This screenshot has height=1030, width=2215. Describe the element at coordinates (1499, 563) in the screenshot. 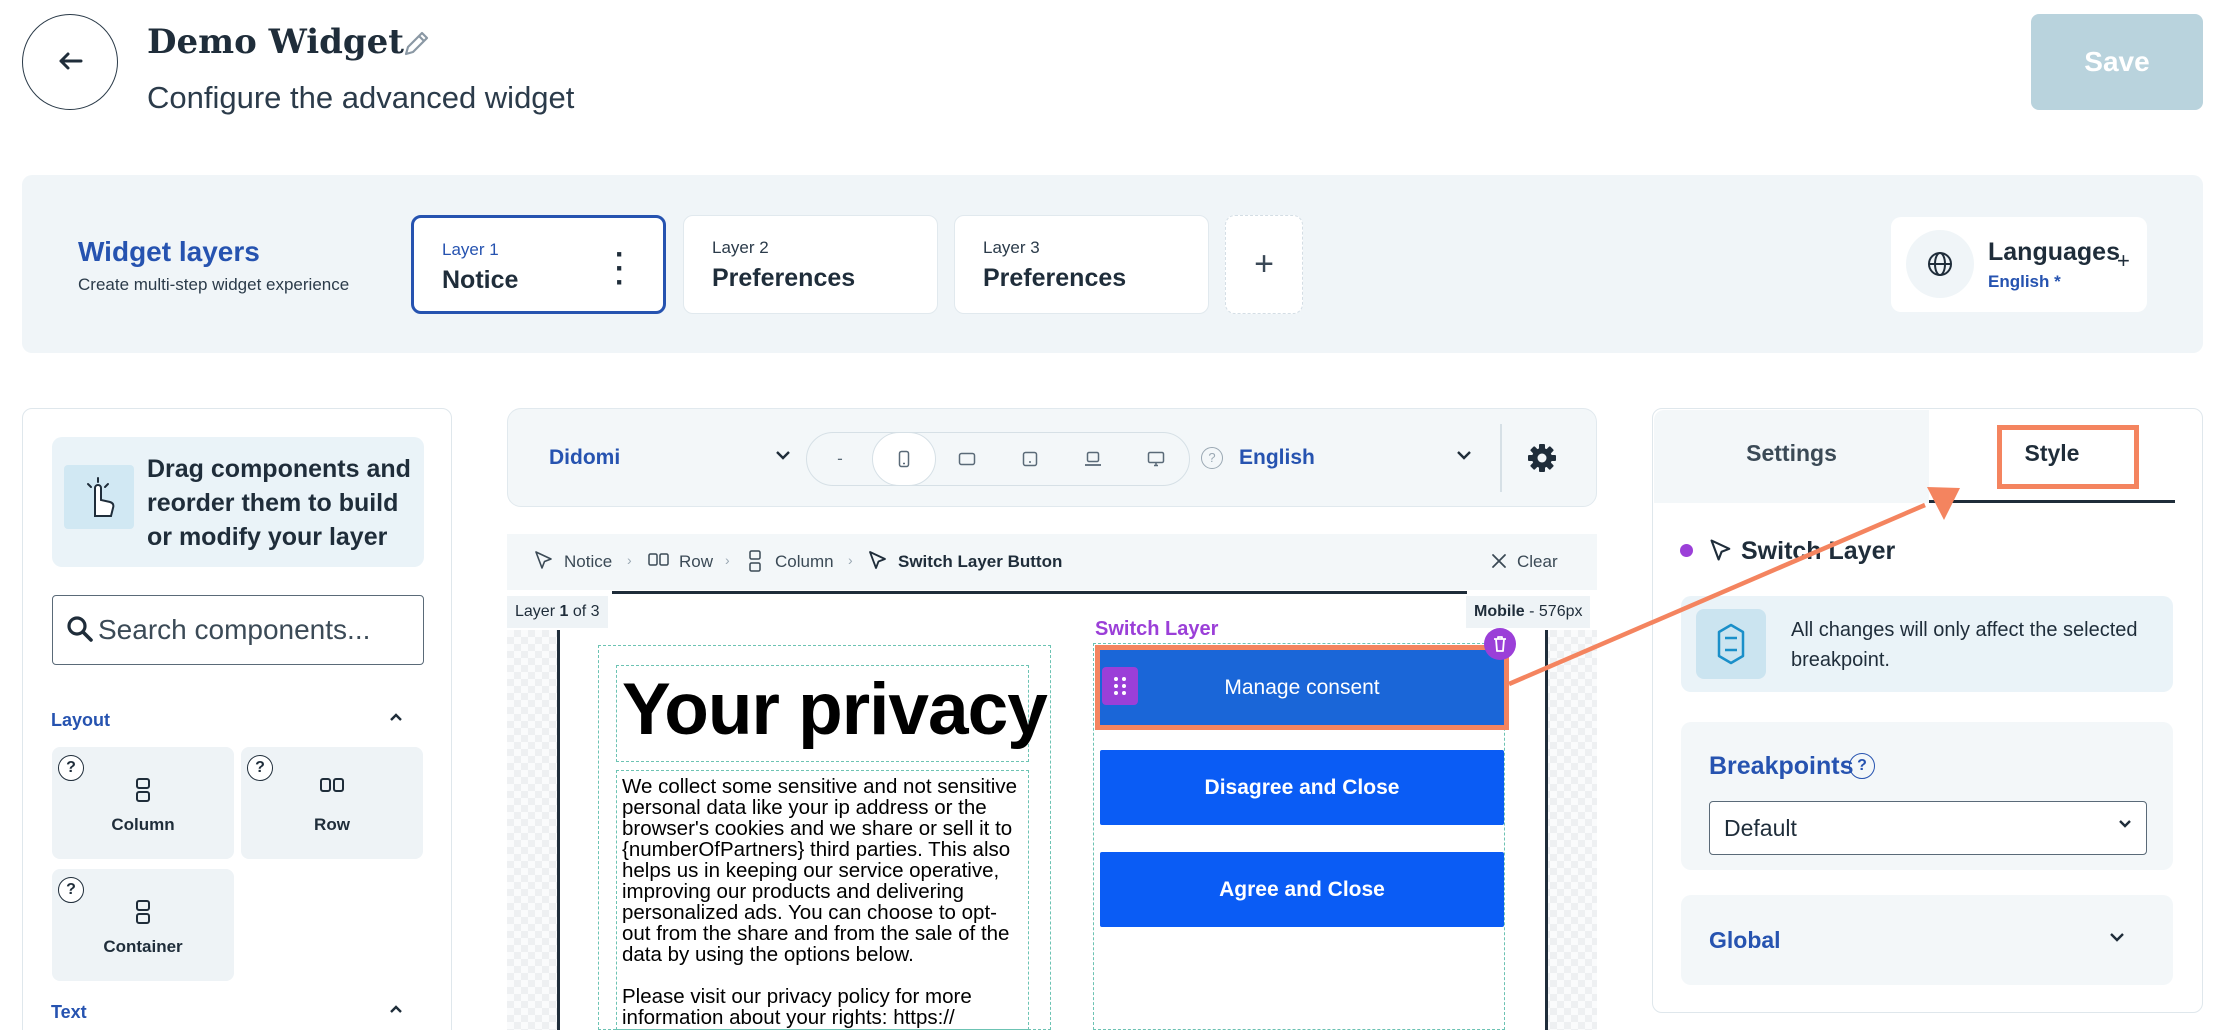

I see `clear-icon` at that location.